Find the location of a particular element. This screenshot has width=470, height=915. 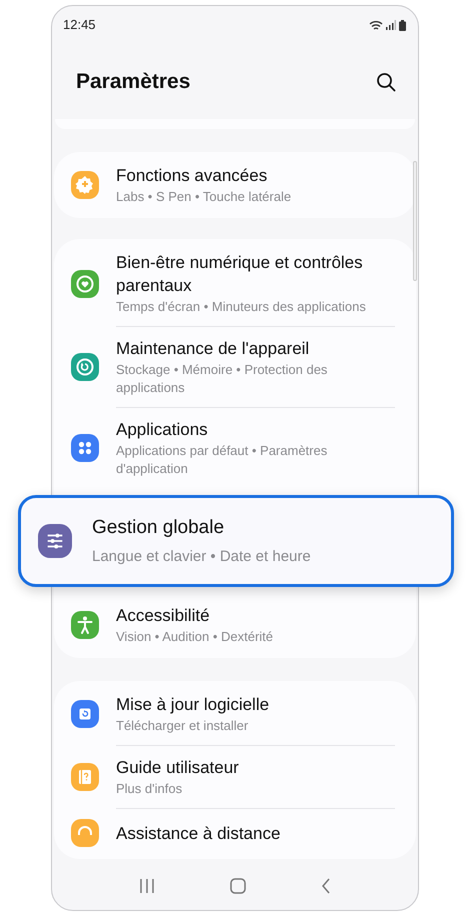

settings-item: Bien-être numérique et contrôles parentaux Temps d'écran • Minuteurs des applications is located at coordinates (235, 283).